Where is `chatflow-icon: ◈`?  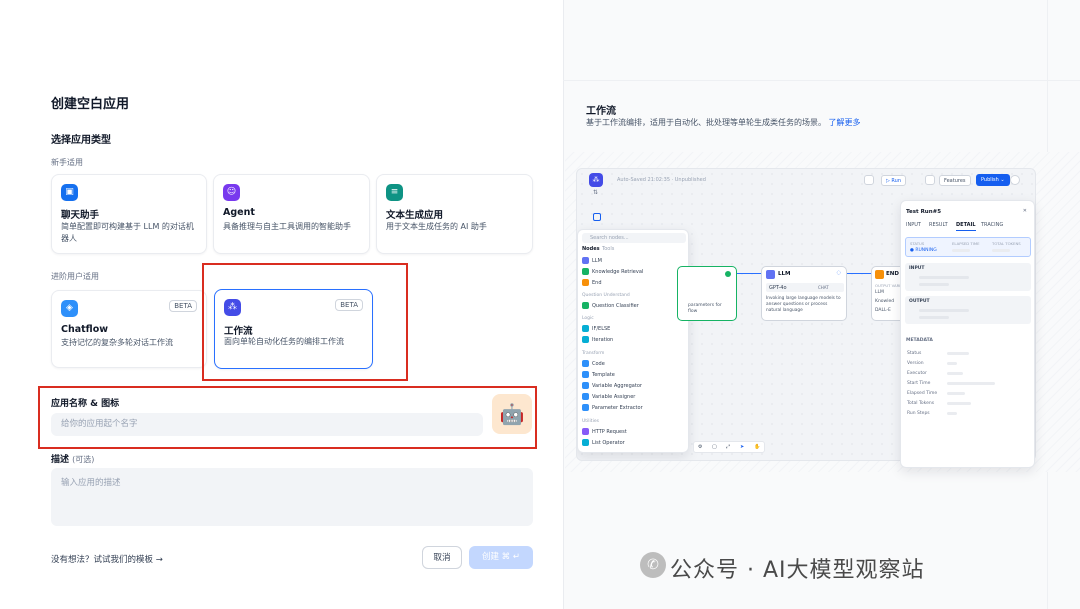
chatflow-icon: ◈ is located at coordinates (69, 308).